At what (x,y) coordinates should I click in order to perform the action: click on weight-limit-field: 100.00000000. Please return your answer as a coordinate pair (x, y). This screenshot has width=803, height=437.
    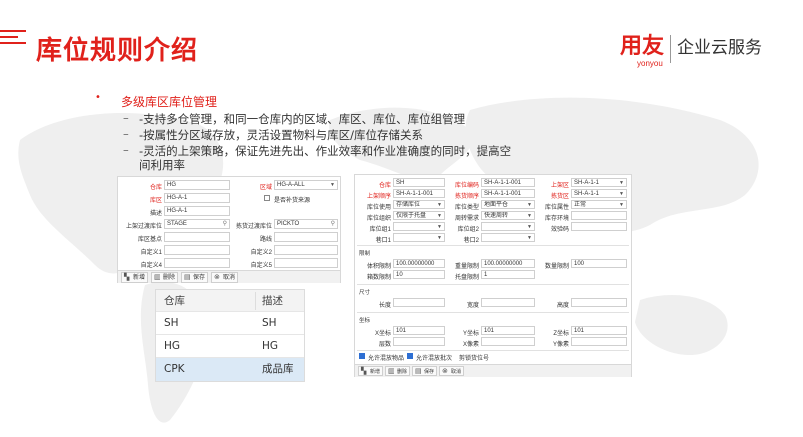
    Looking at the image, I should click on (508, 263).